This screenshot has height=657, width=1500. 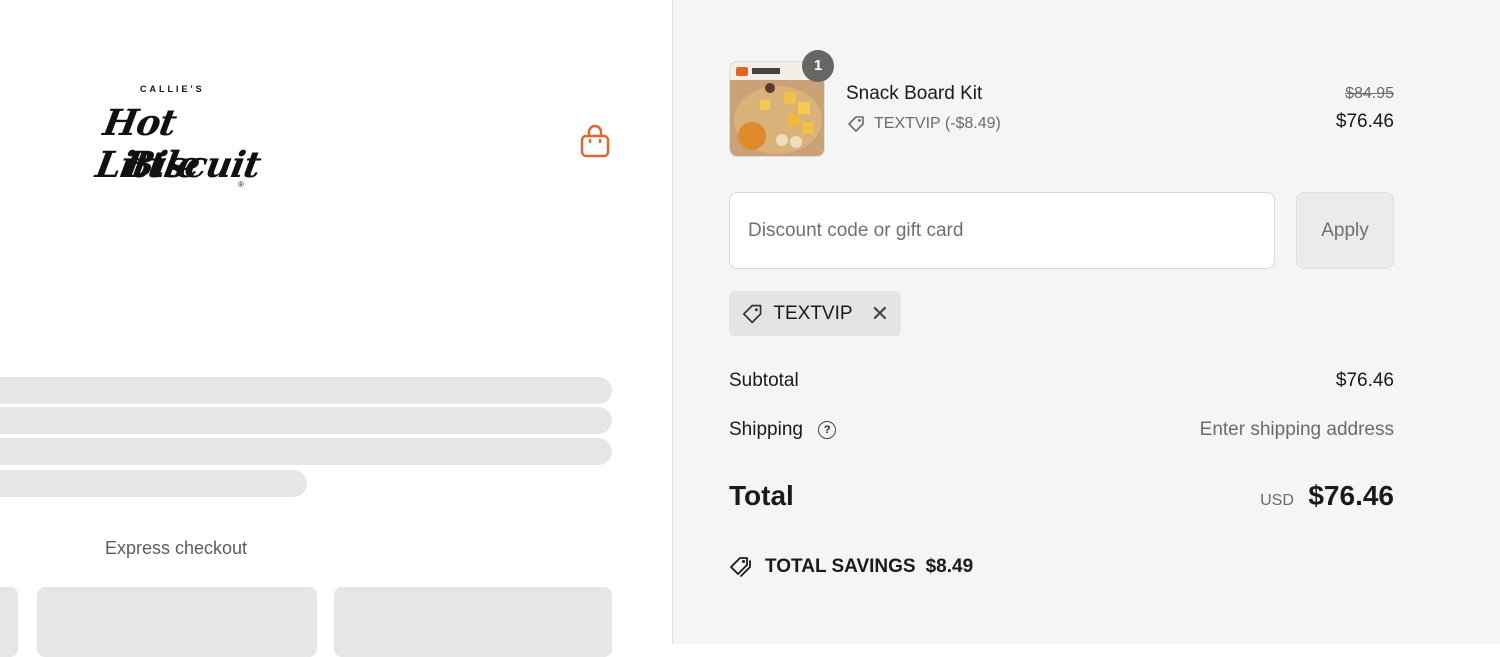 I want to click on product-name: Snack Board Kit, so click(x=914, y=93).